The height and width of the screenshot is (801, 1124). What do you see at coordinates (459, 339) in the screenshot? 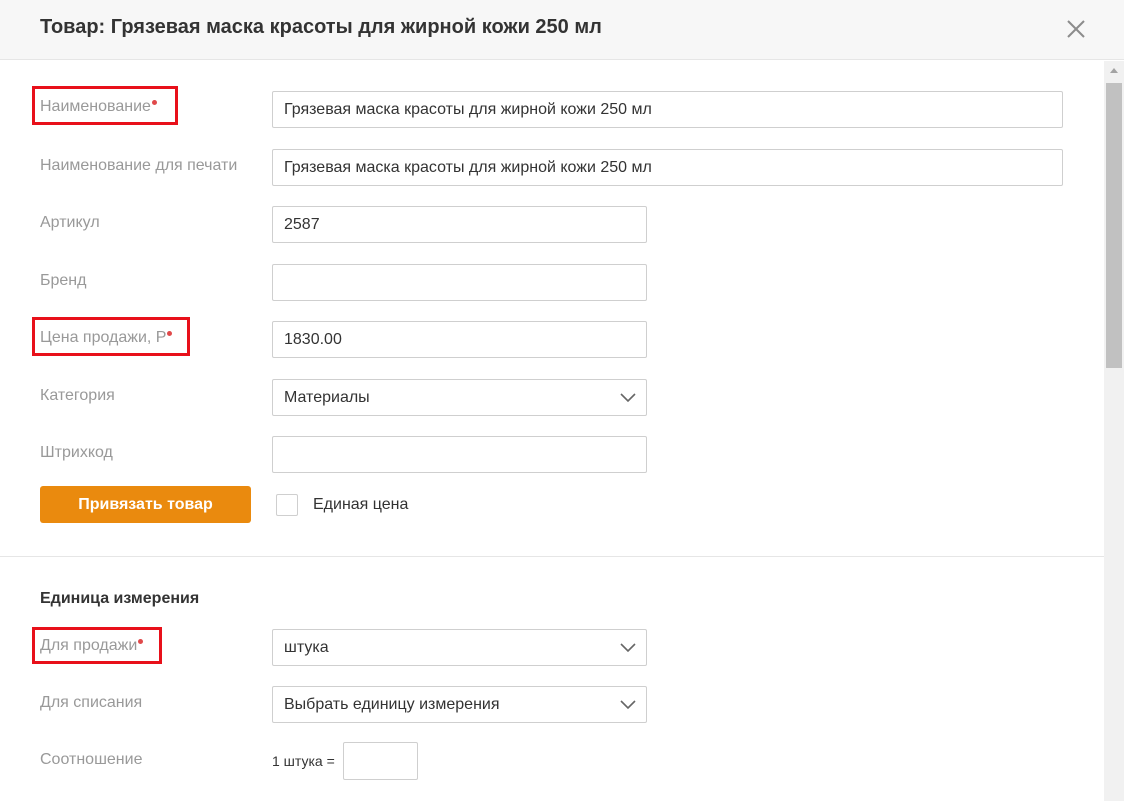
I see `price-input: 1830.00` at bounding box center [459, 339].